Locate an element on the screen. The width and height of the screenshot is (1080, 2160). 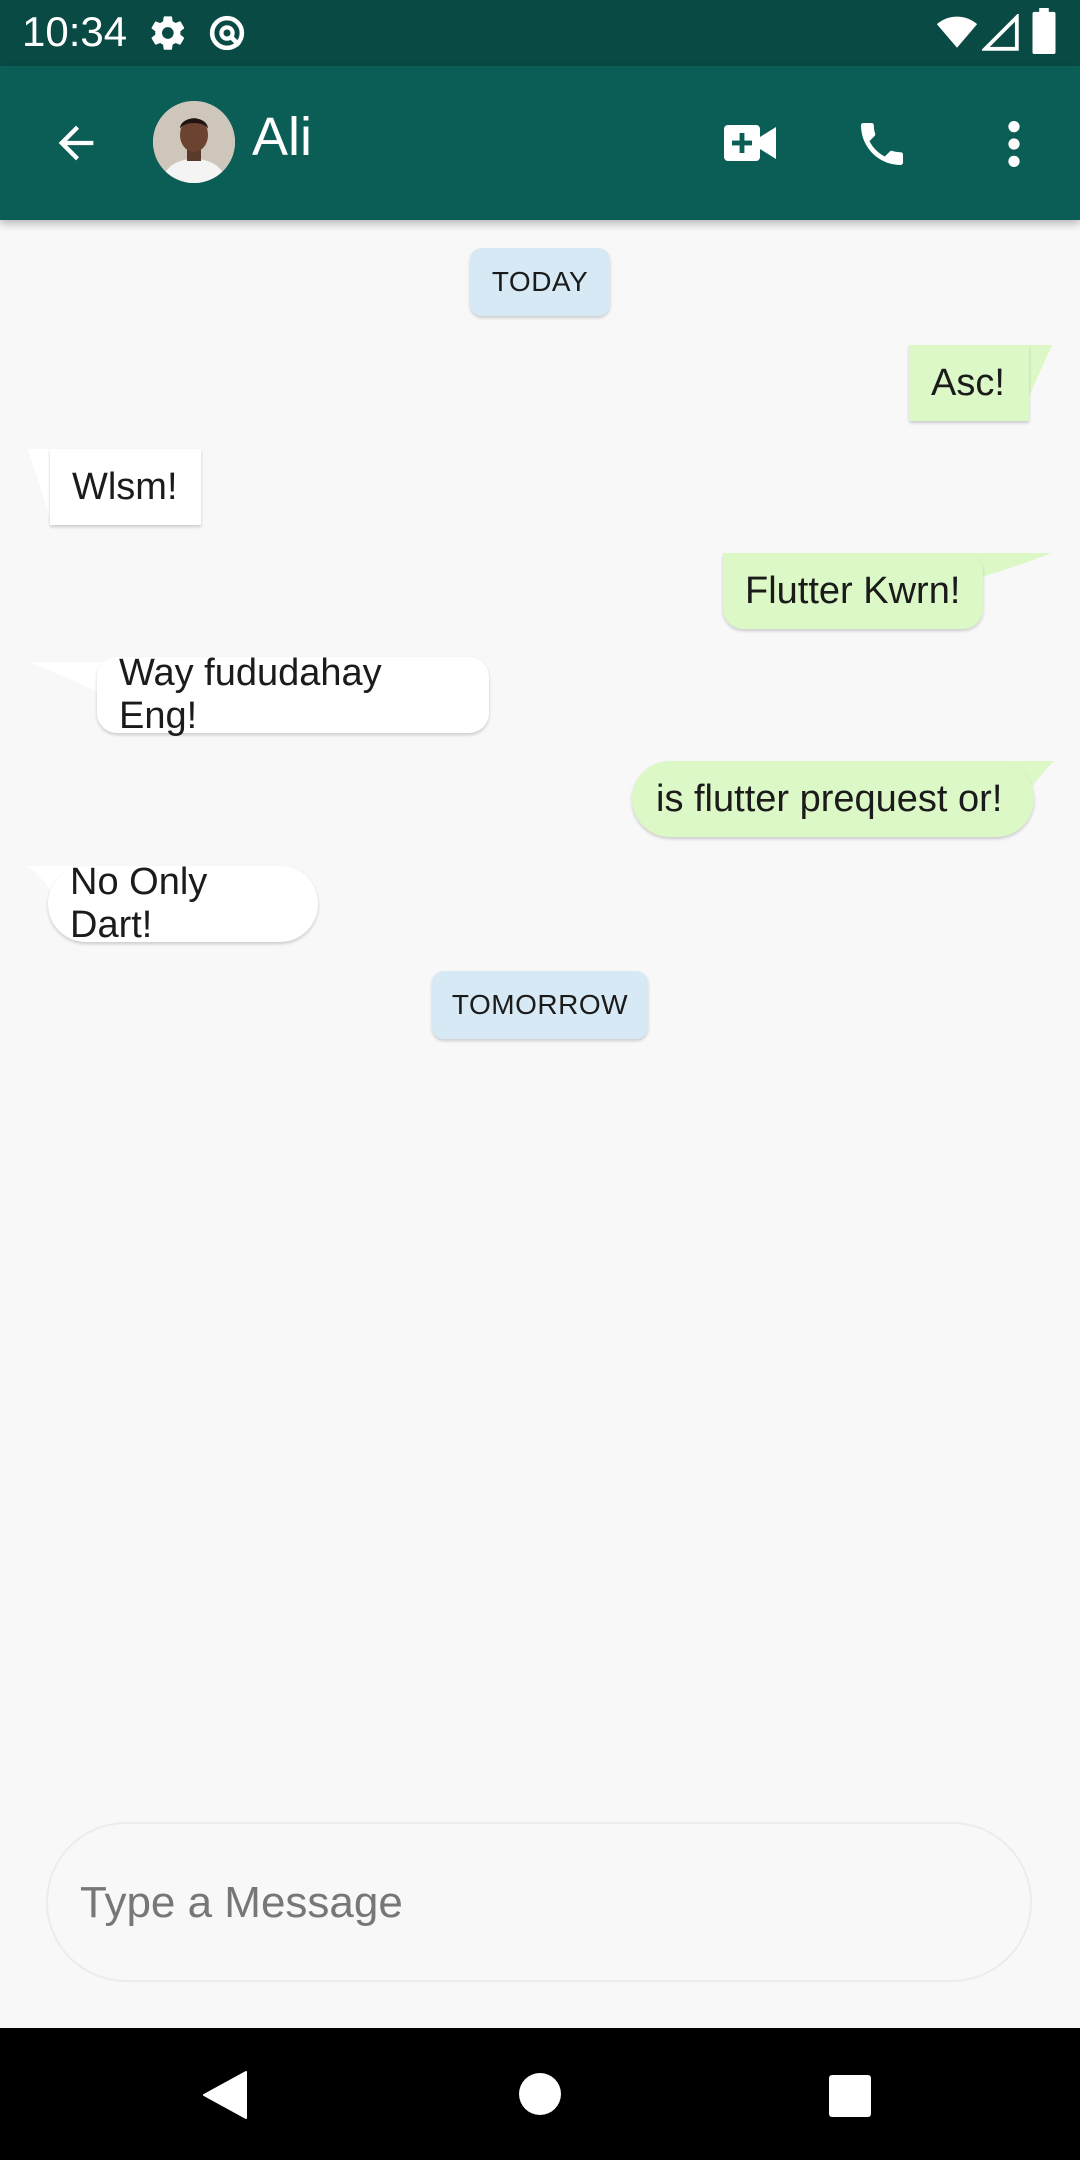
date-chip-today: TODAY is located at coordinates (540, 282).